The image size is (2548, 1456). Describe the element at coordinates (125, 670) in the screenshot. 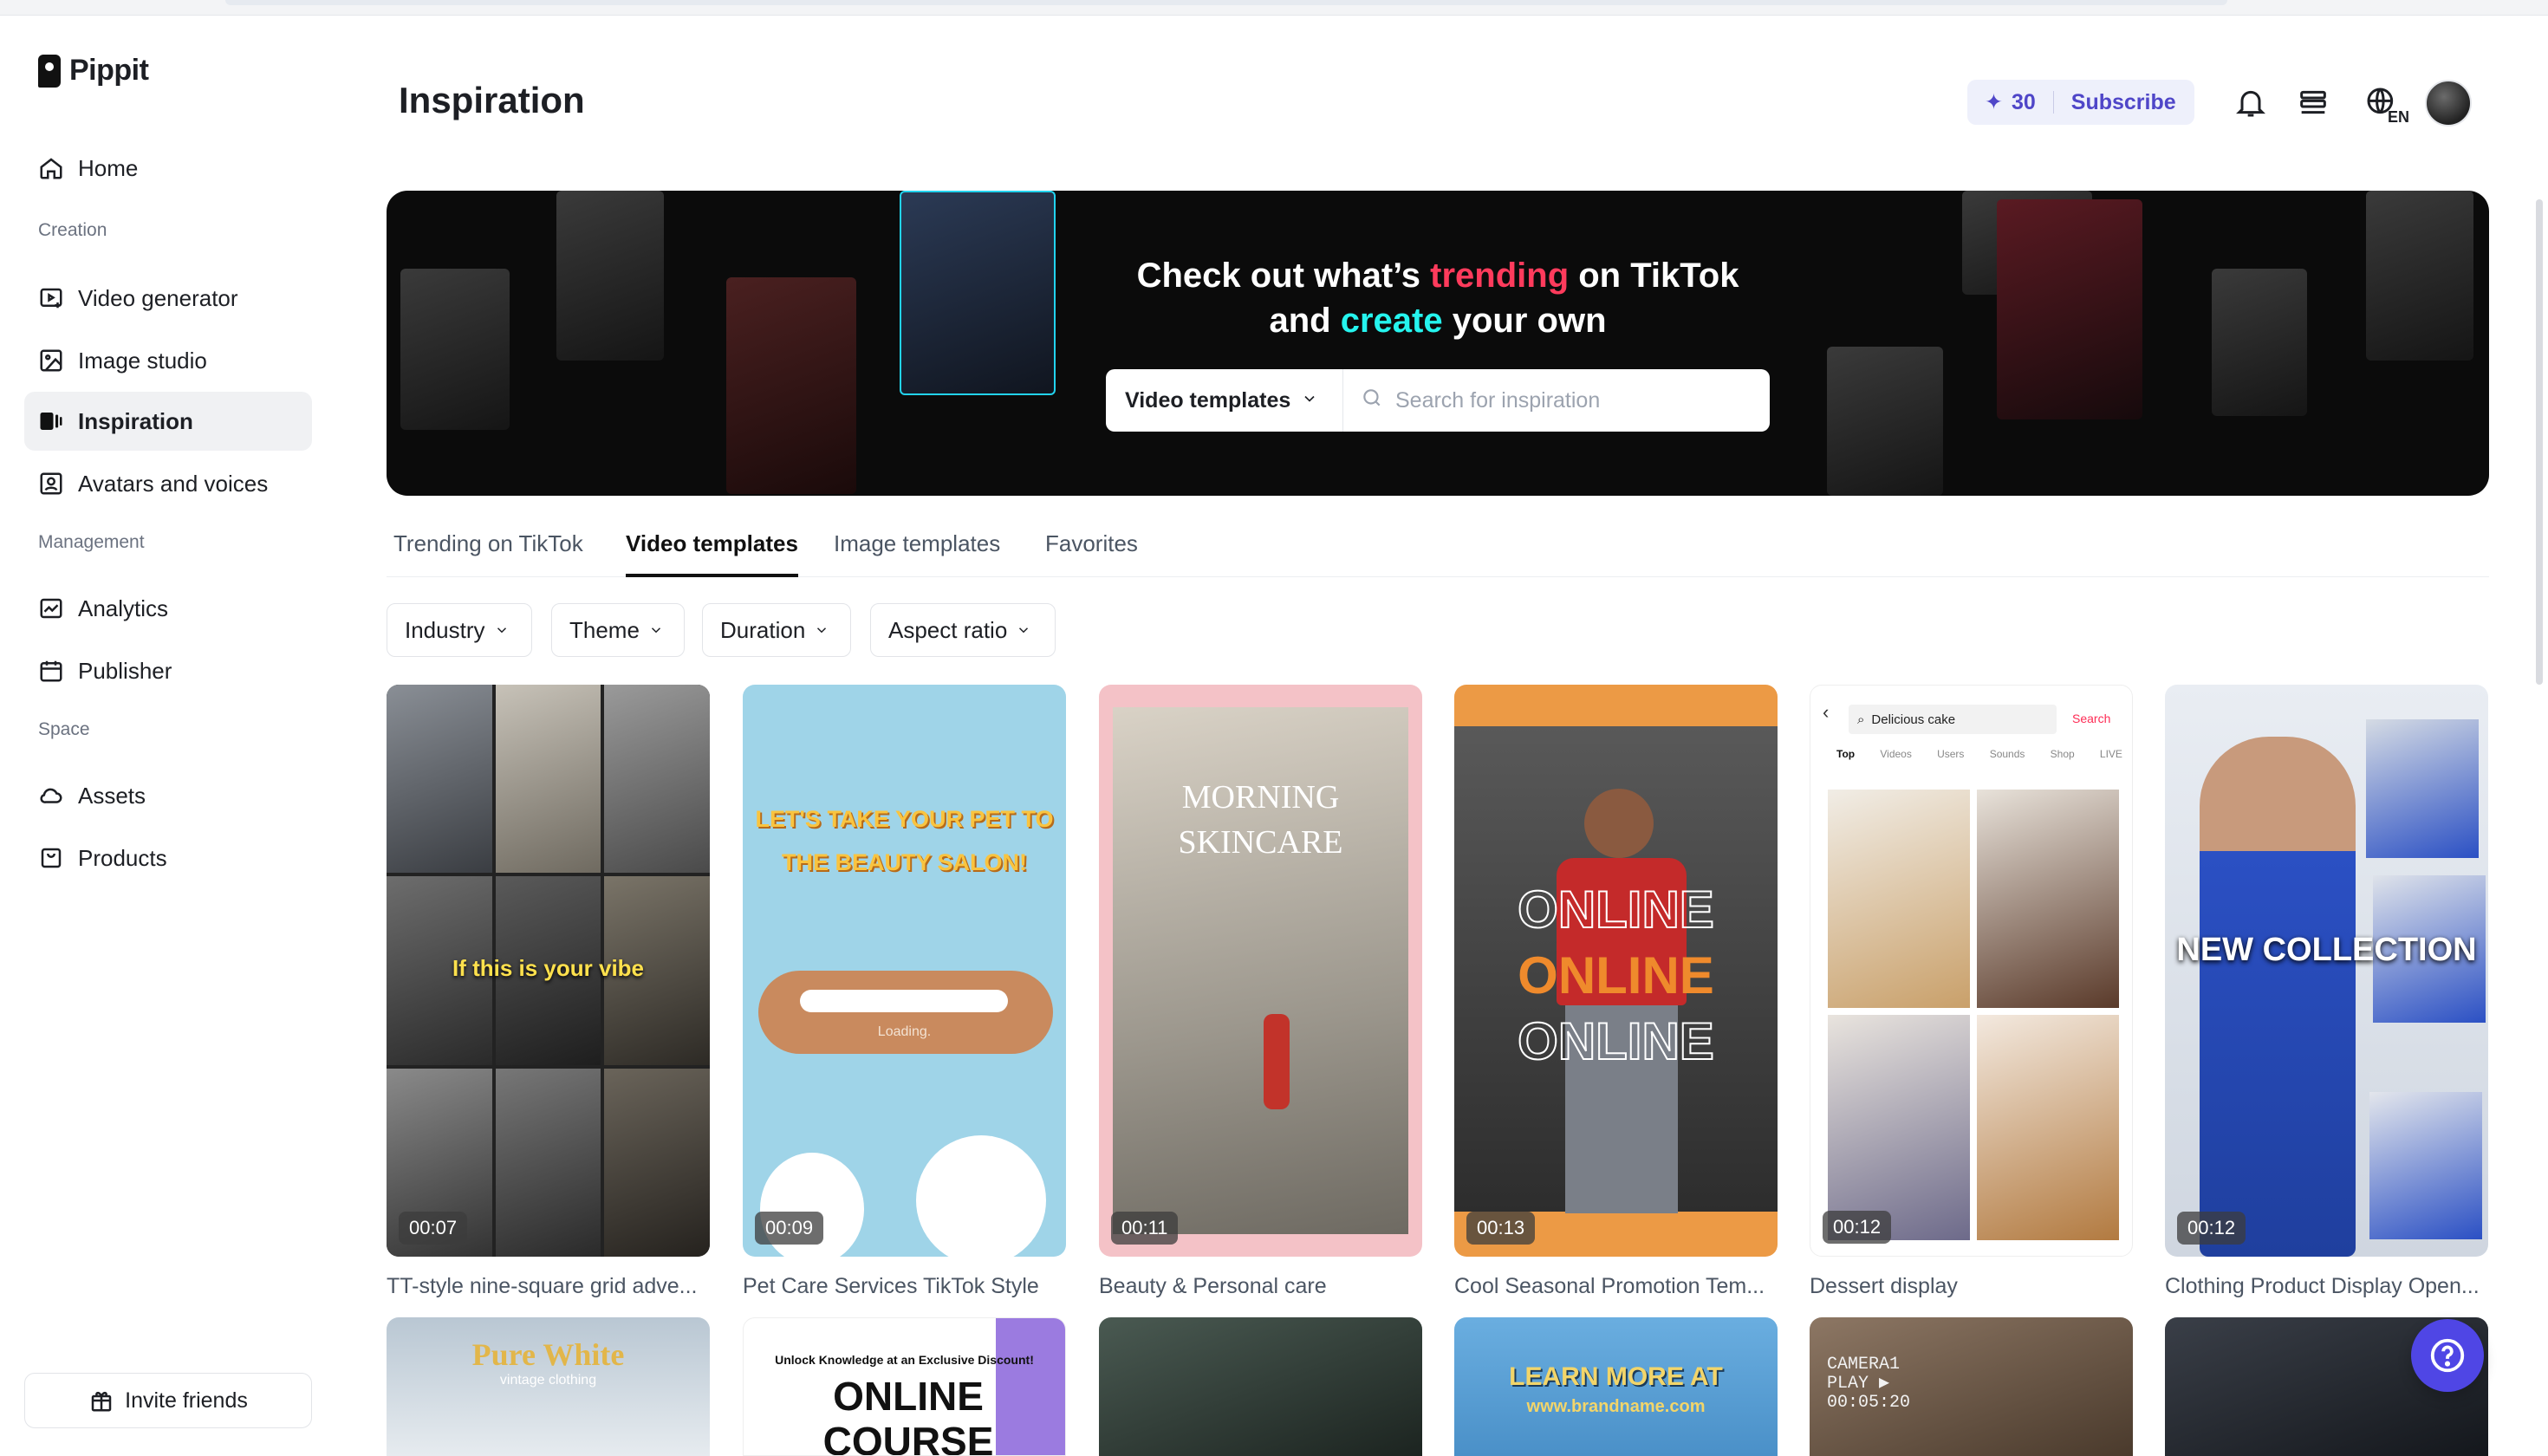

I see `sidebar-item-label: Publisher` at that location.